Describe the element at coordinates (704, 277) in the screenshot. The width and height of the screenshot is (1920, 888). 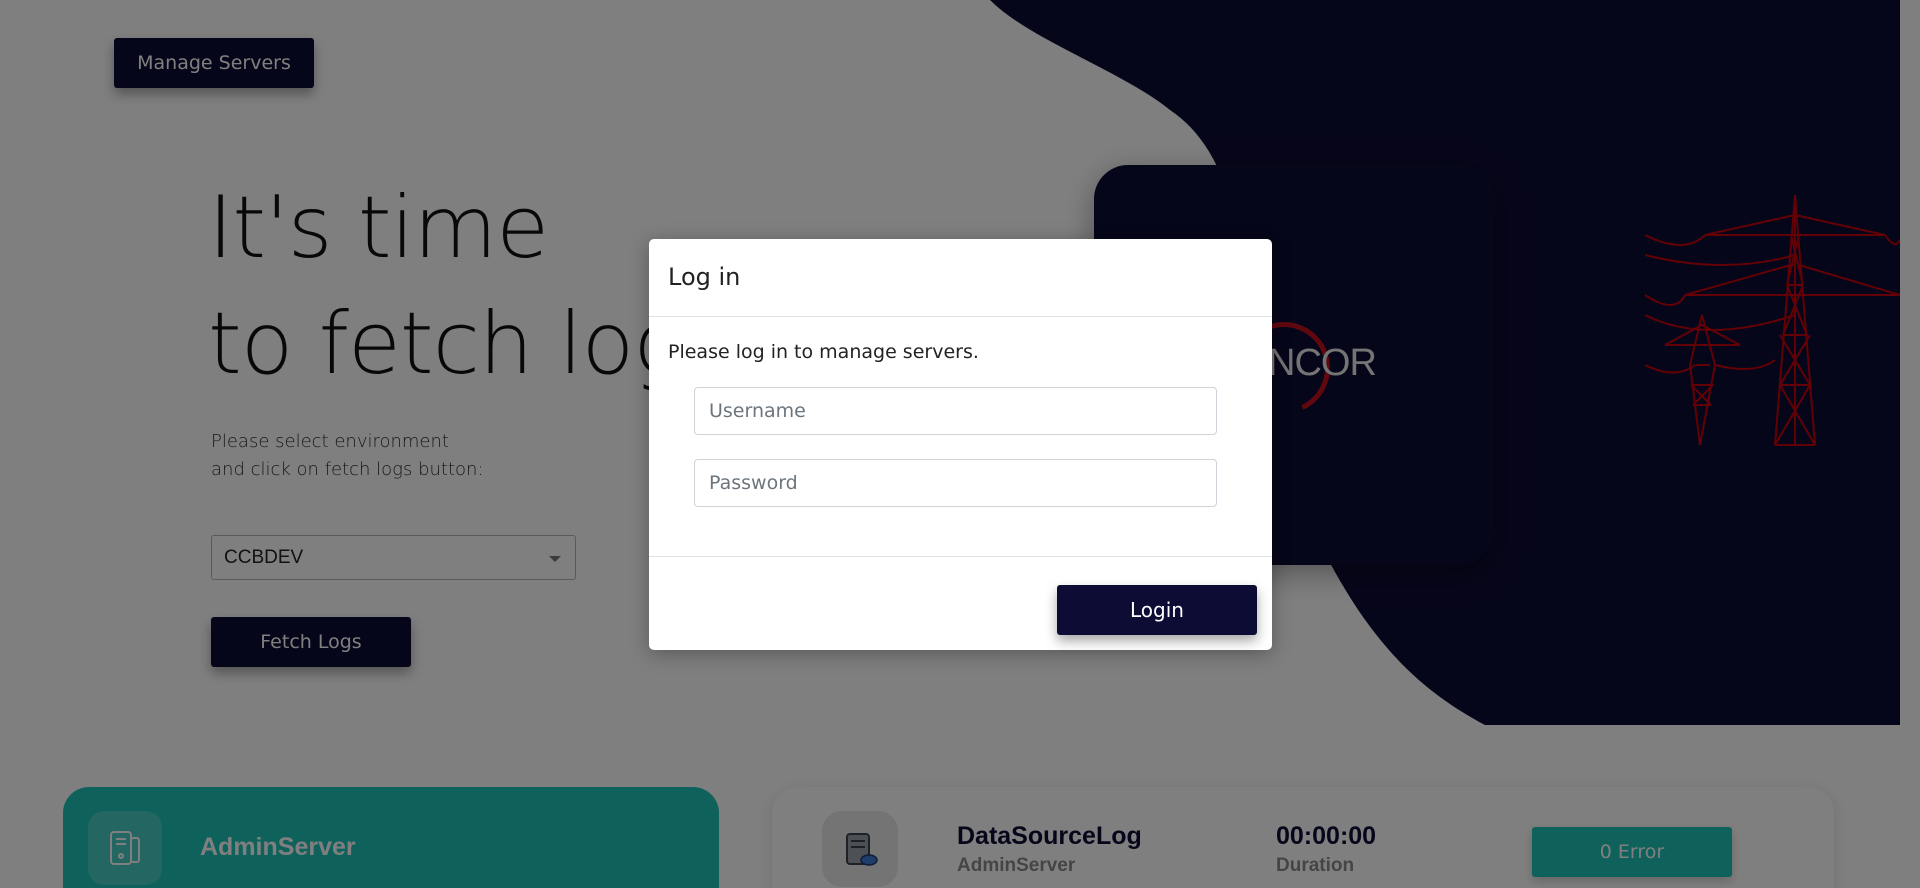
I see `modal-title: Log in` at that location.